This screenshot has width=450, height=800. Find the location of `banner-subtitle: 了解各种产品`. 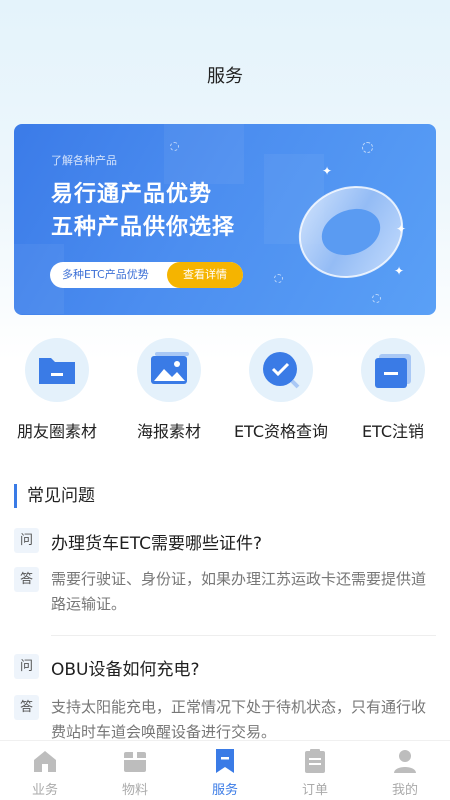

banner-subtitle: 了解各种产品 is located at coordinates (84, 160).